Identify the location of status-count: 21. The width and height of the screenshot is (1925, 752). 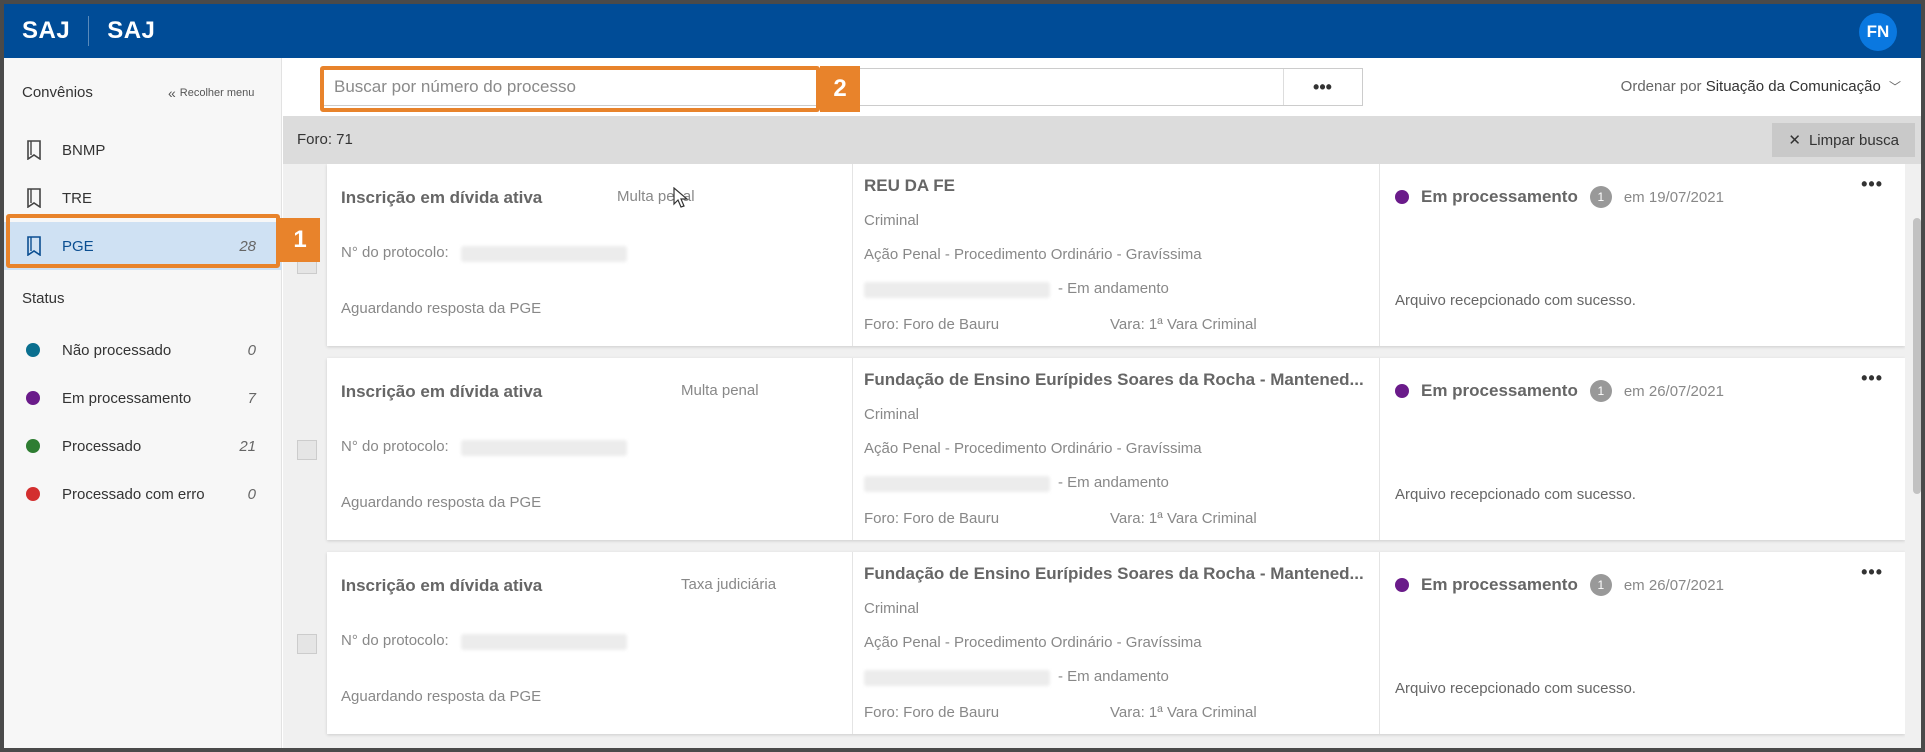
(247, 446).